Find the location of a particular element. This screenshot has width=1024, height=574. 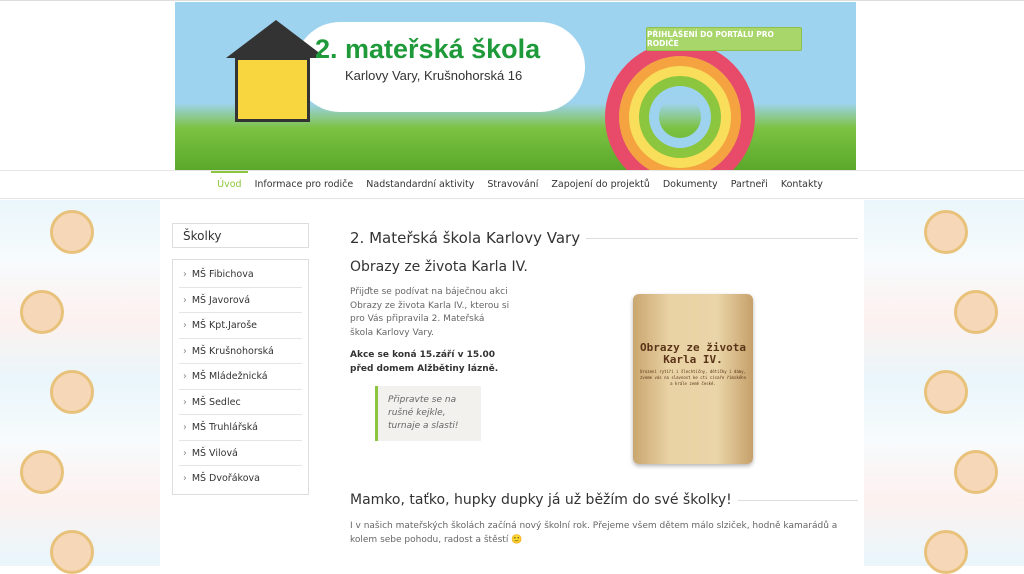

sidebar-item-label: MŠ Krušnohorská is located at coordinates (232, 351).